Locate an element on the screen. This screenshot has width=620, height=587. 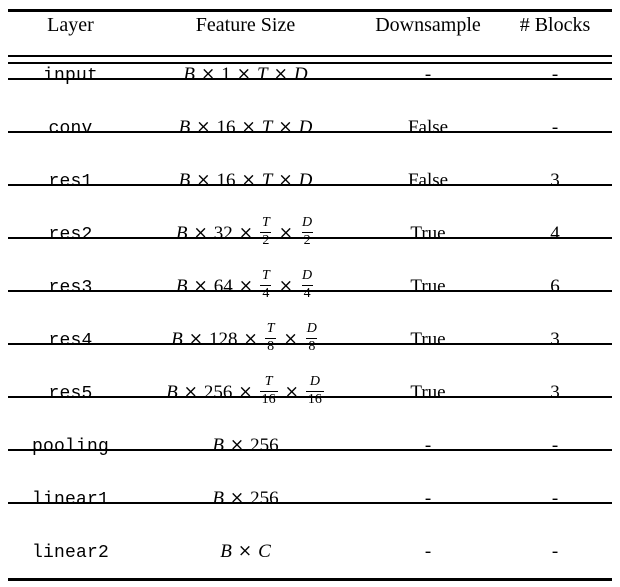
table-top-rule is located at coordinates (310, 10).